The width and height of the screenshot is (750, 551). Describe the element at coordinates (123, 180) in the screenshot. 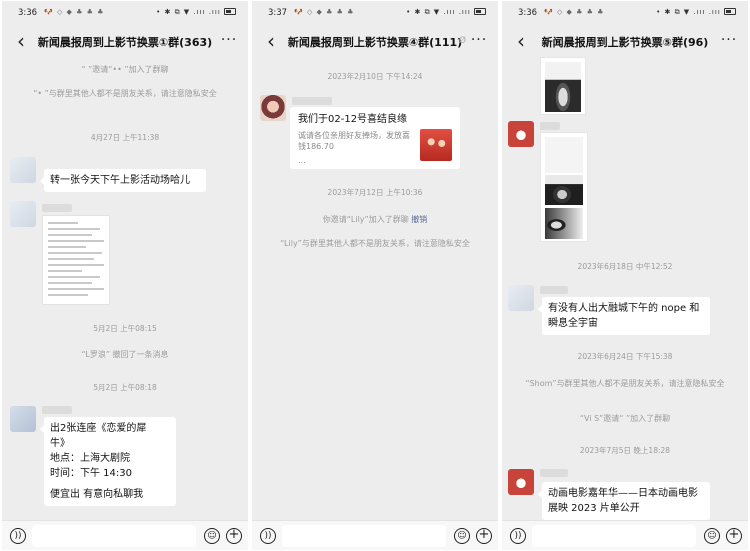

I see `message-bubble: 转一张今天下午上影活动场哈儿` at that location.